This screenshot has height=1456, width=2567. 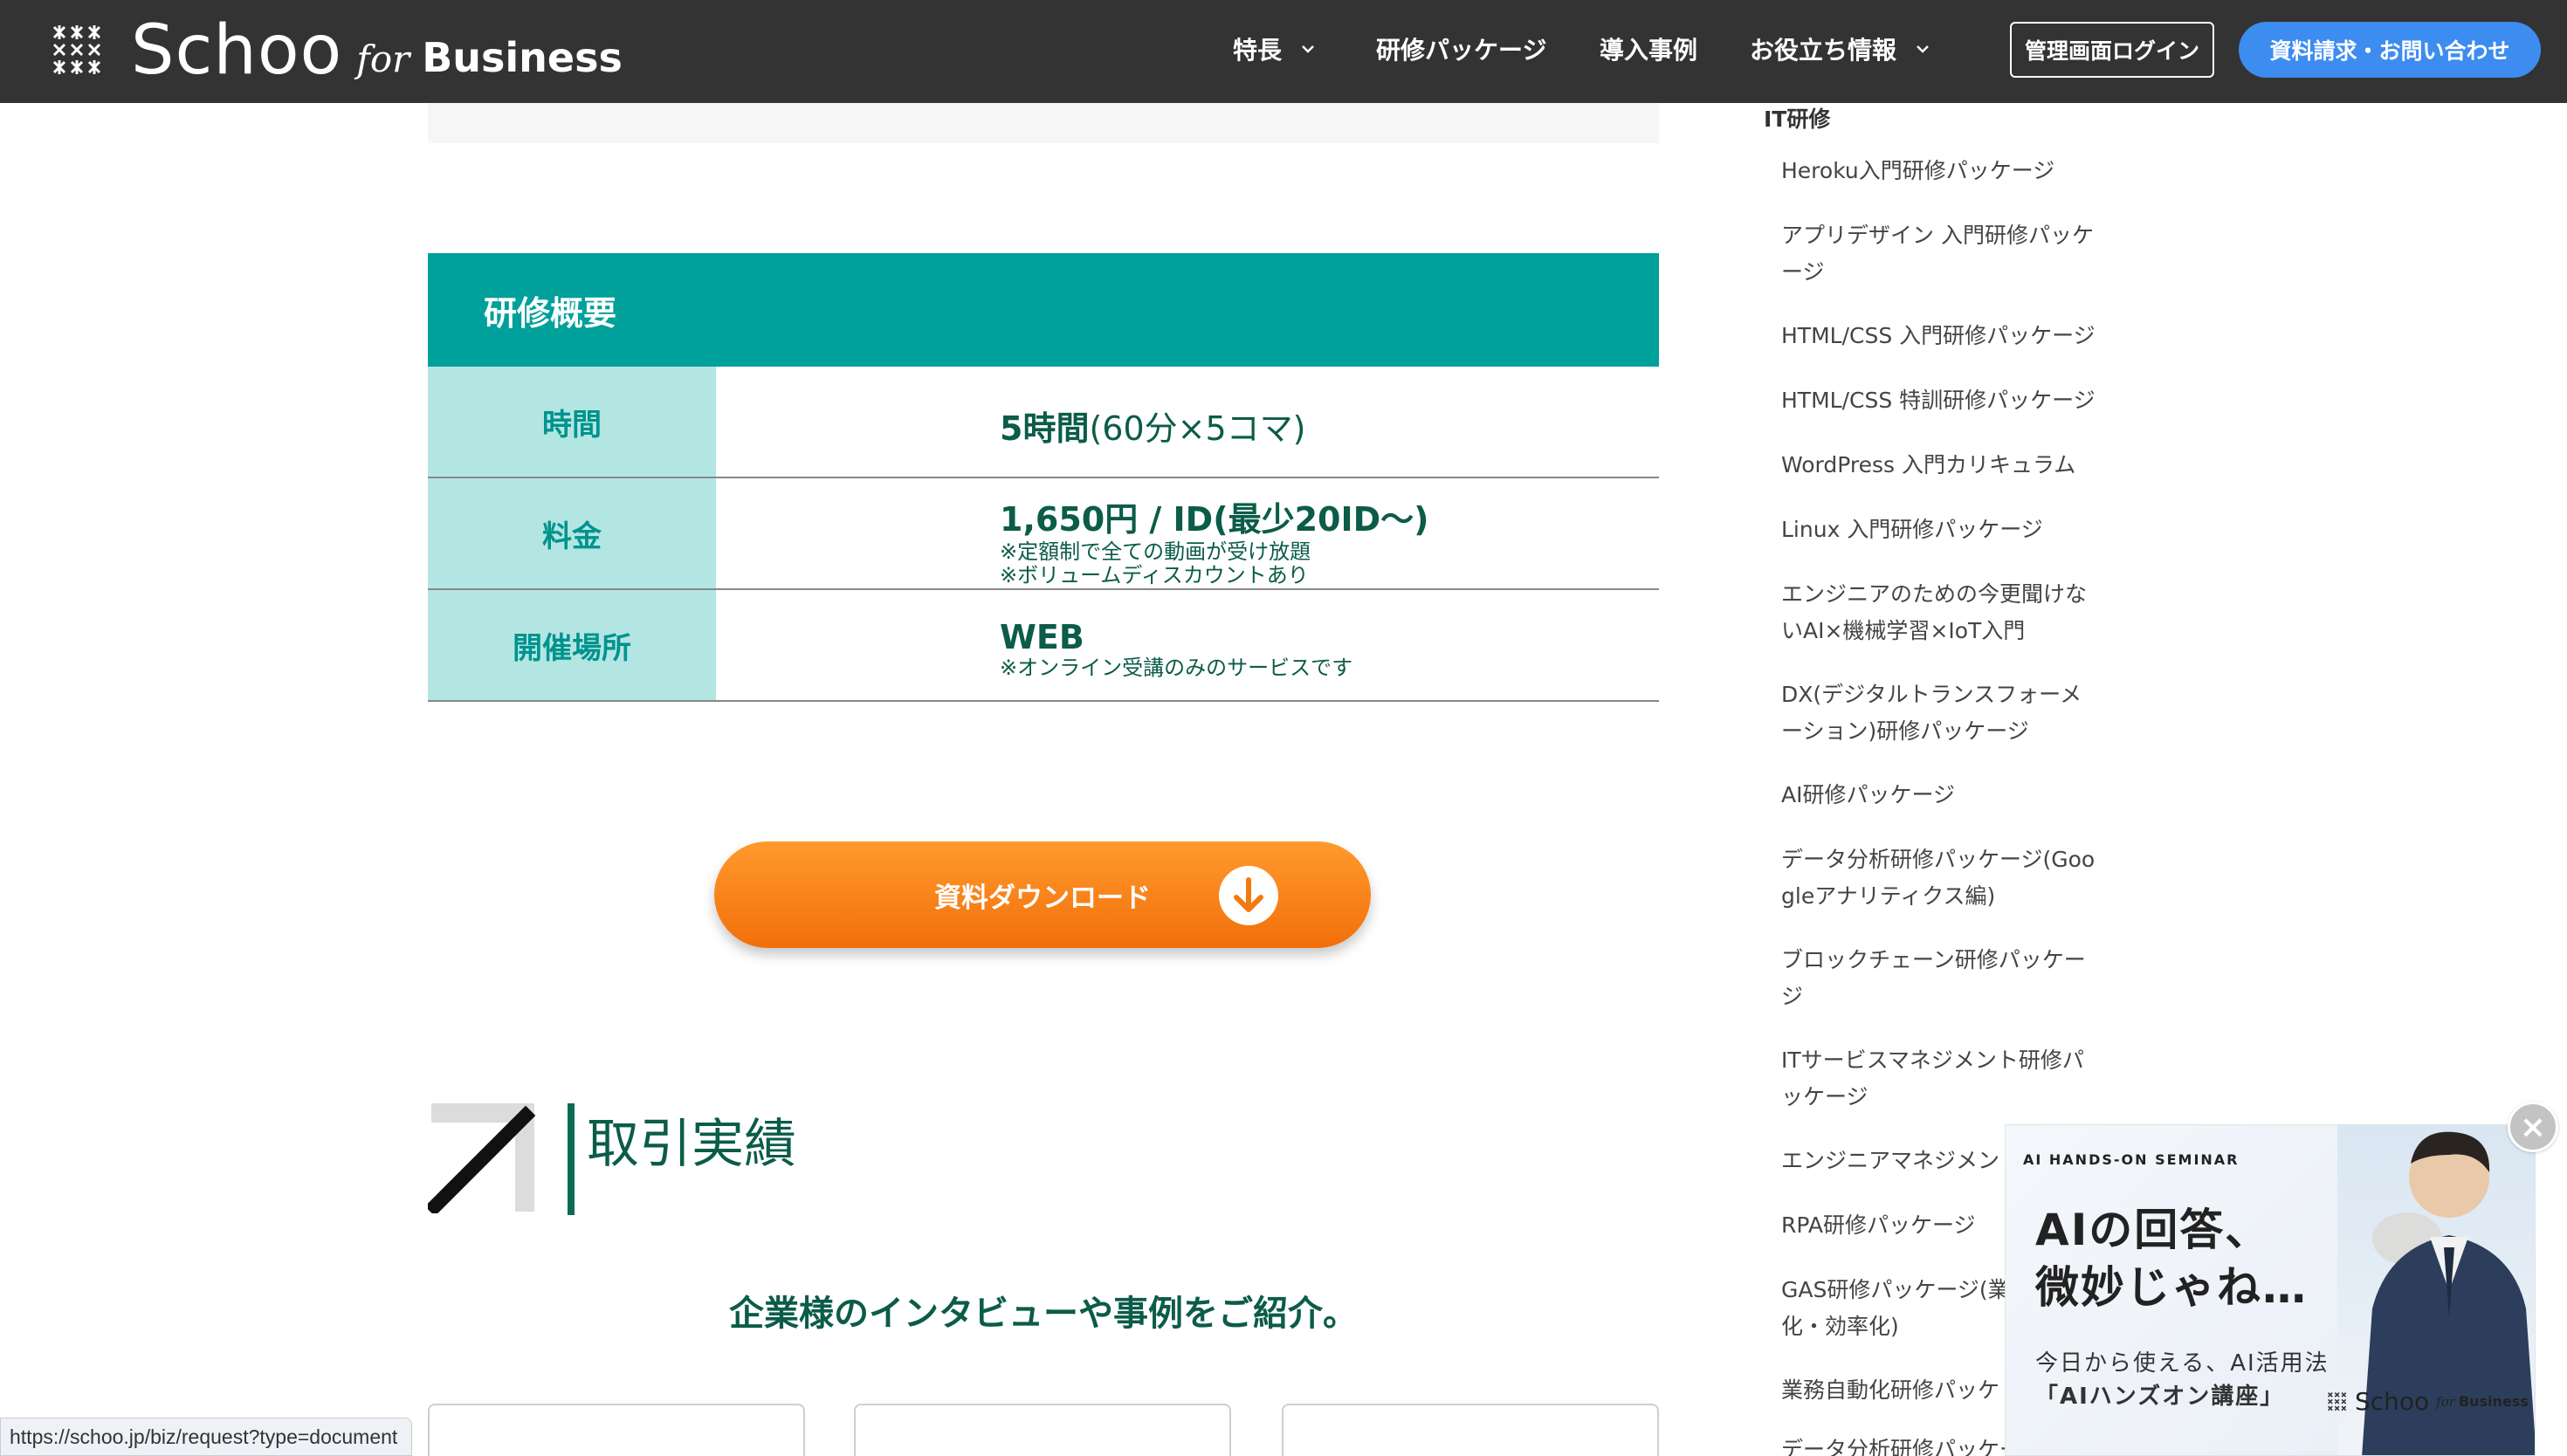 What do you see at coordinates (1154, 575) in the screenshot?
I see `value-note: ※ボリュームディスカウントあり` at bounding box center [1154, 575].